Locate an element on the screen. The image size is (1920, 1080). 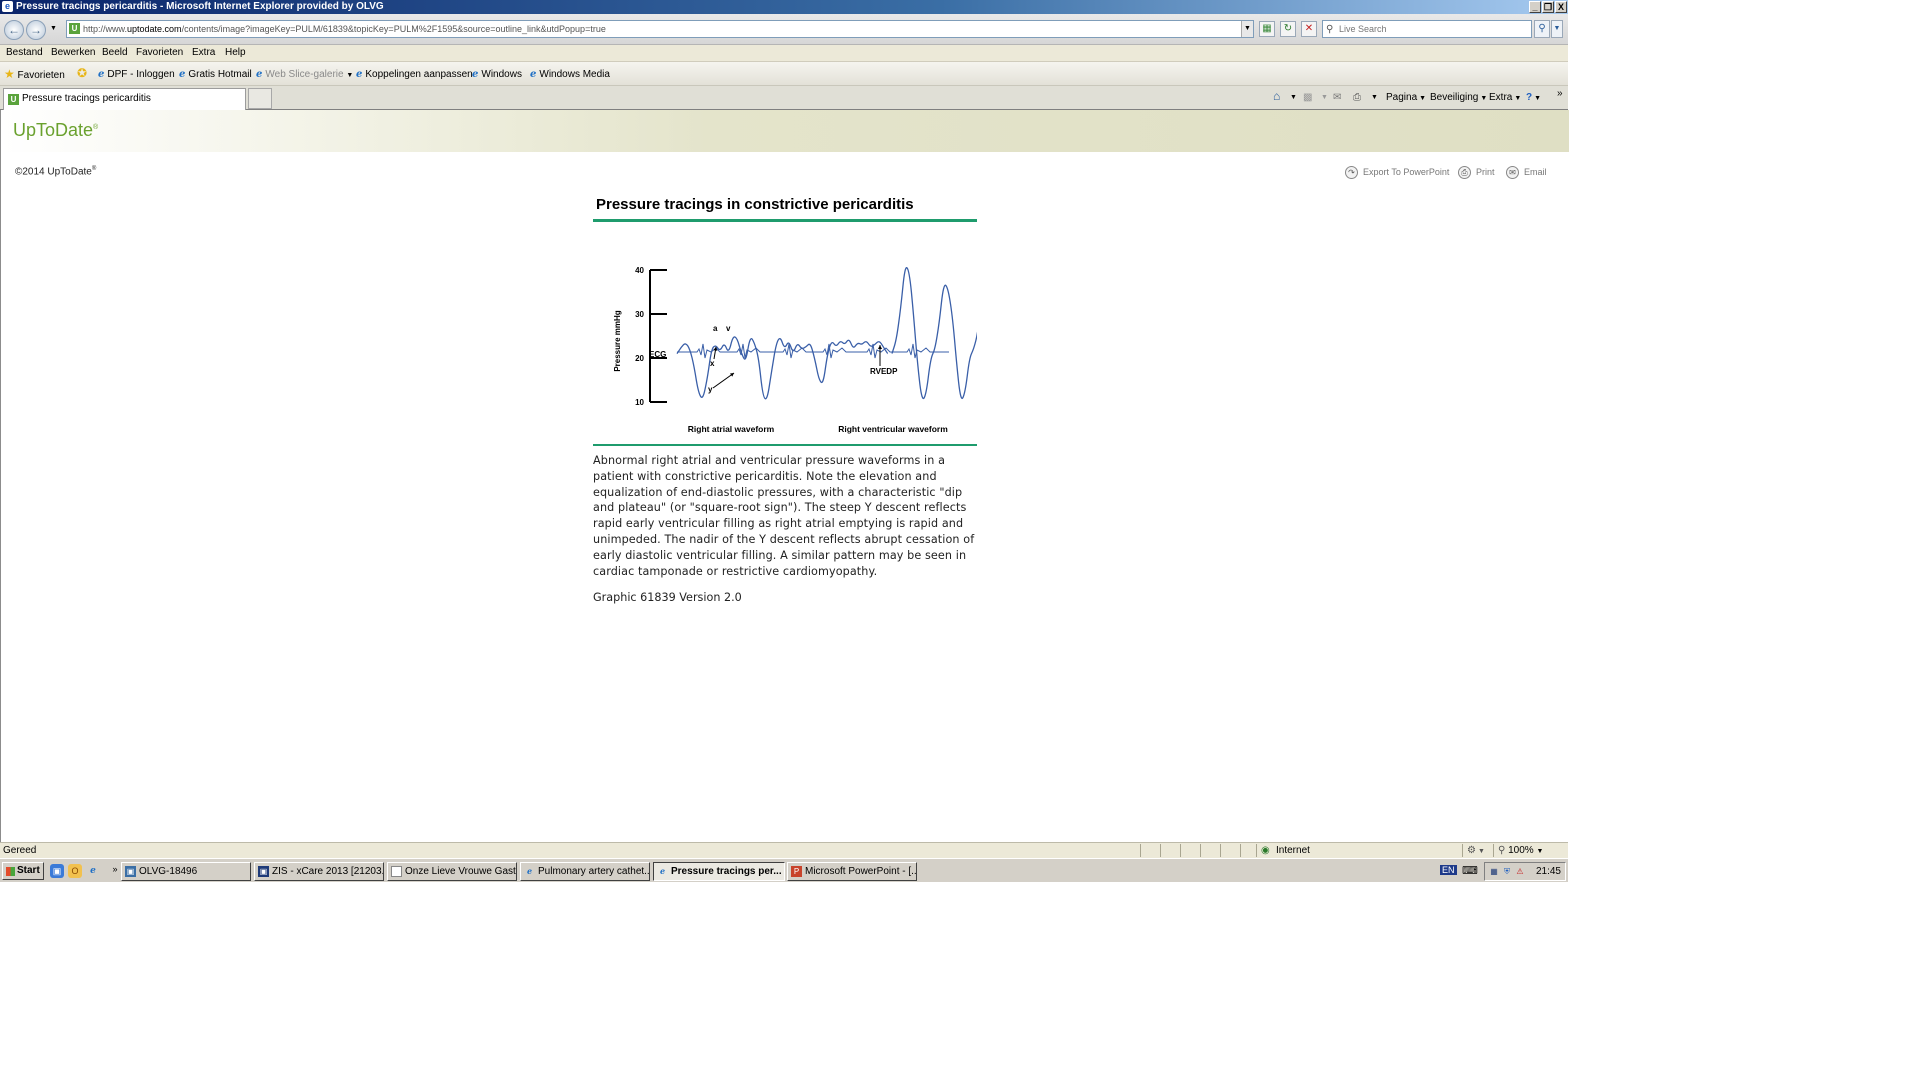
fav-link-label: DPF - Inloggen is located at coordinates (141, 74).